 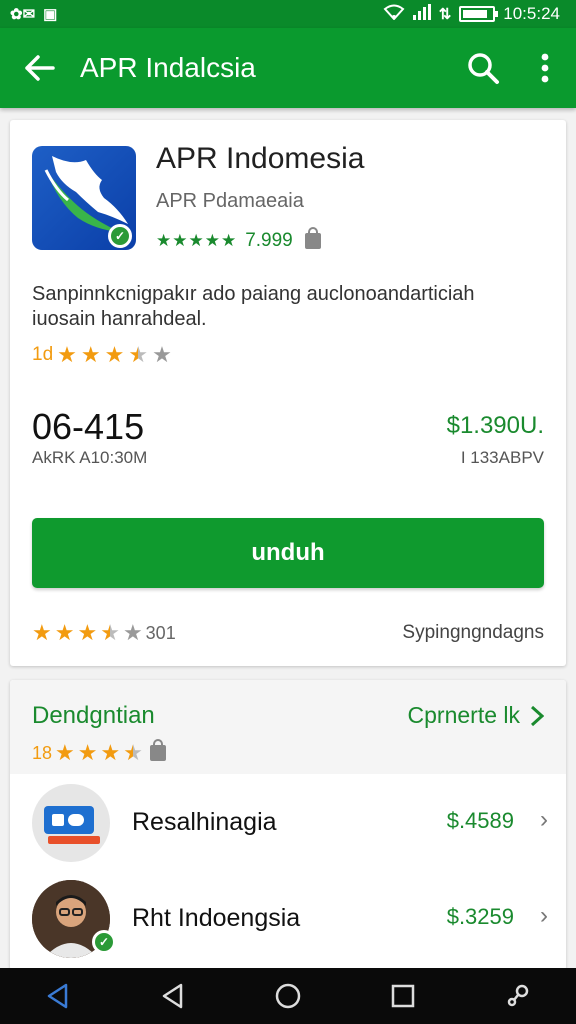 I want to click on list-item: Resalhinagia $.4589 ›, so click(x=288, y=827).